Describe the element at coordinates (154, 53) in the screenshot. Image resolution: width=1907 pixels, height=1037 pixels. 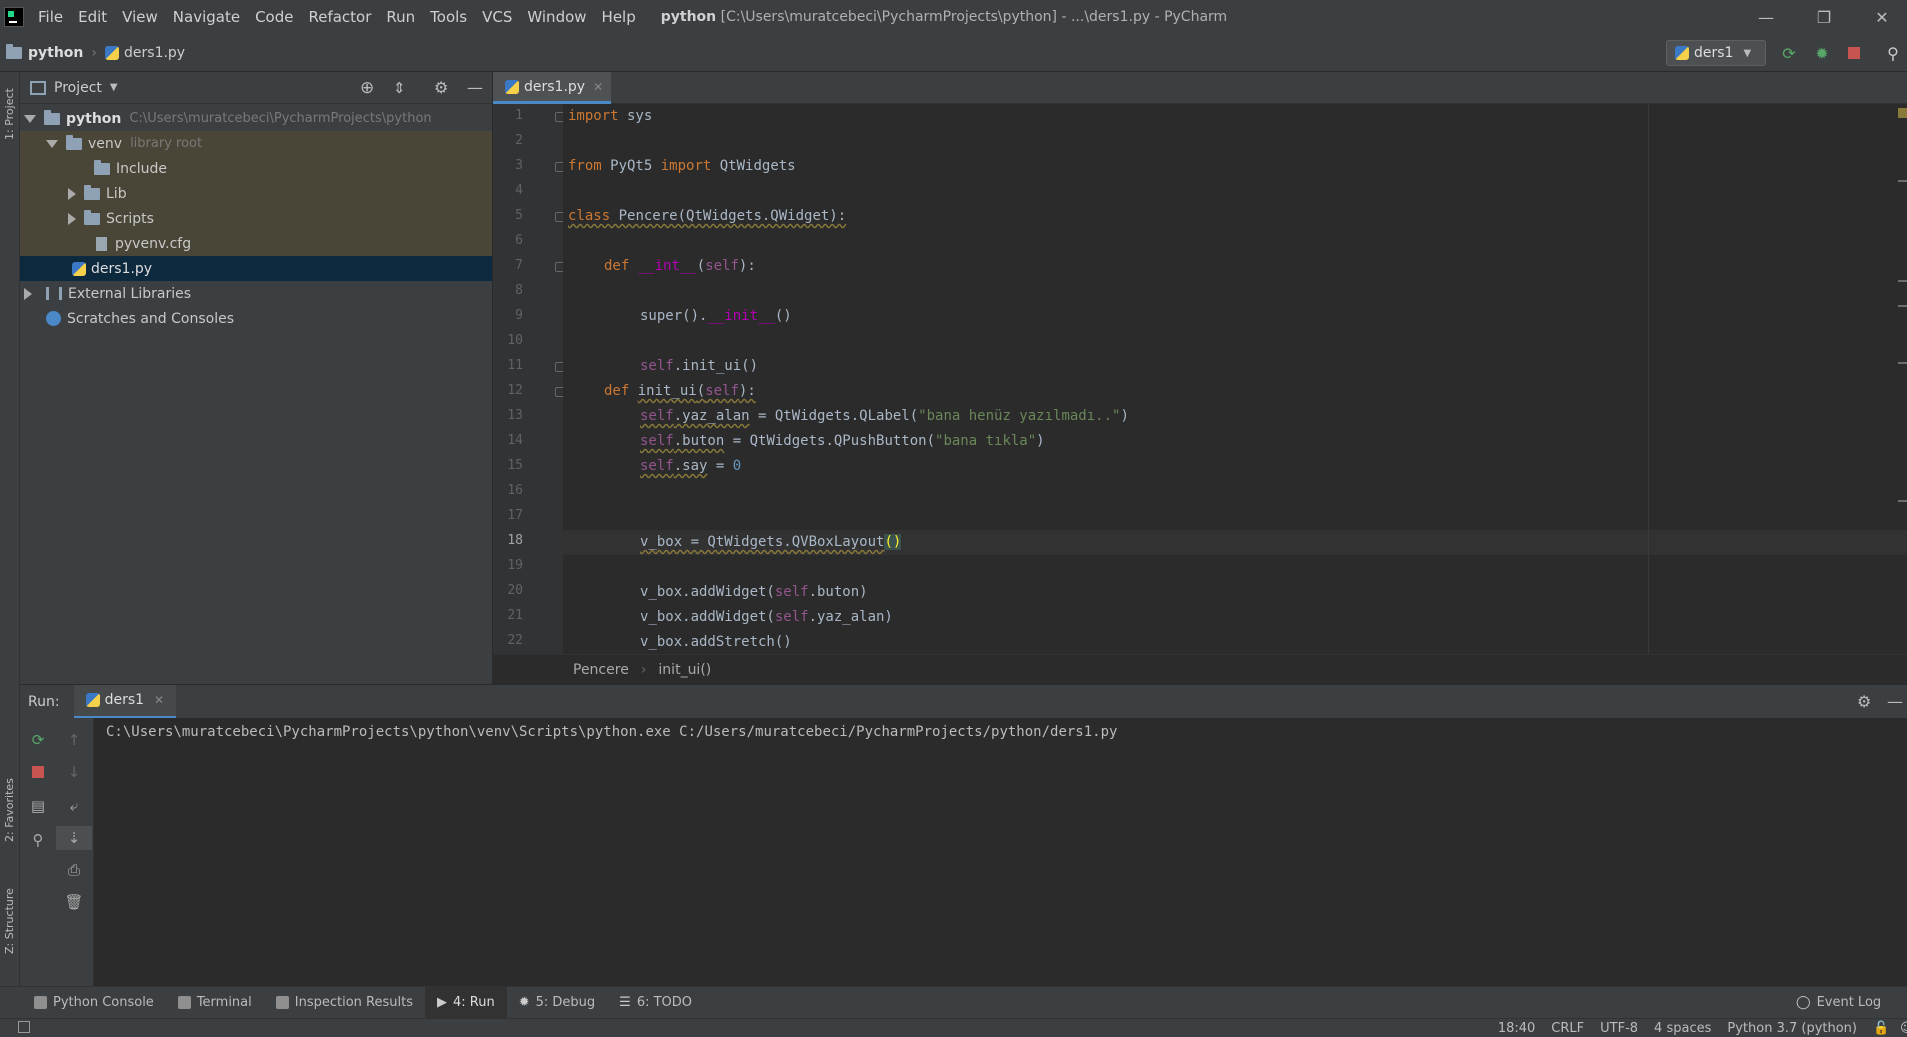
I see `nav-file: ders1.py` at that location.